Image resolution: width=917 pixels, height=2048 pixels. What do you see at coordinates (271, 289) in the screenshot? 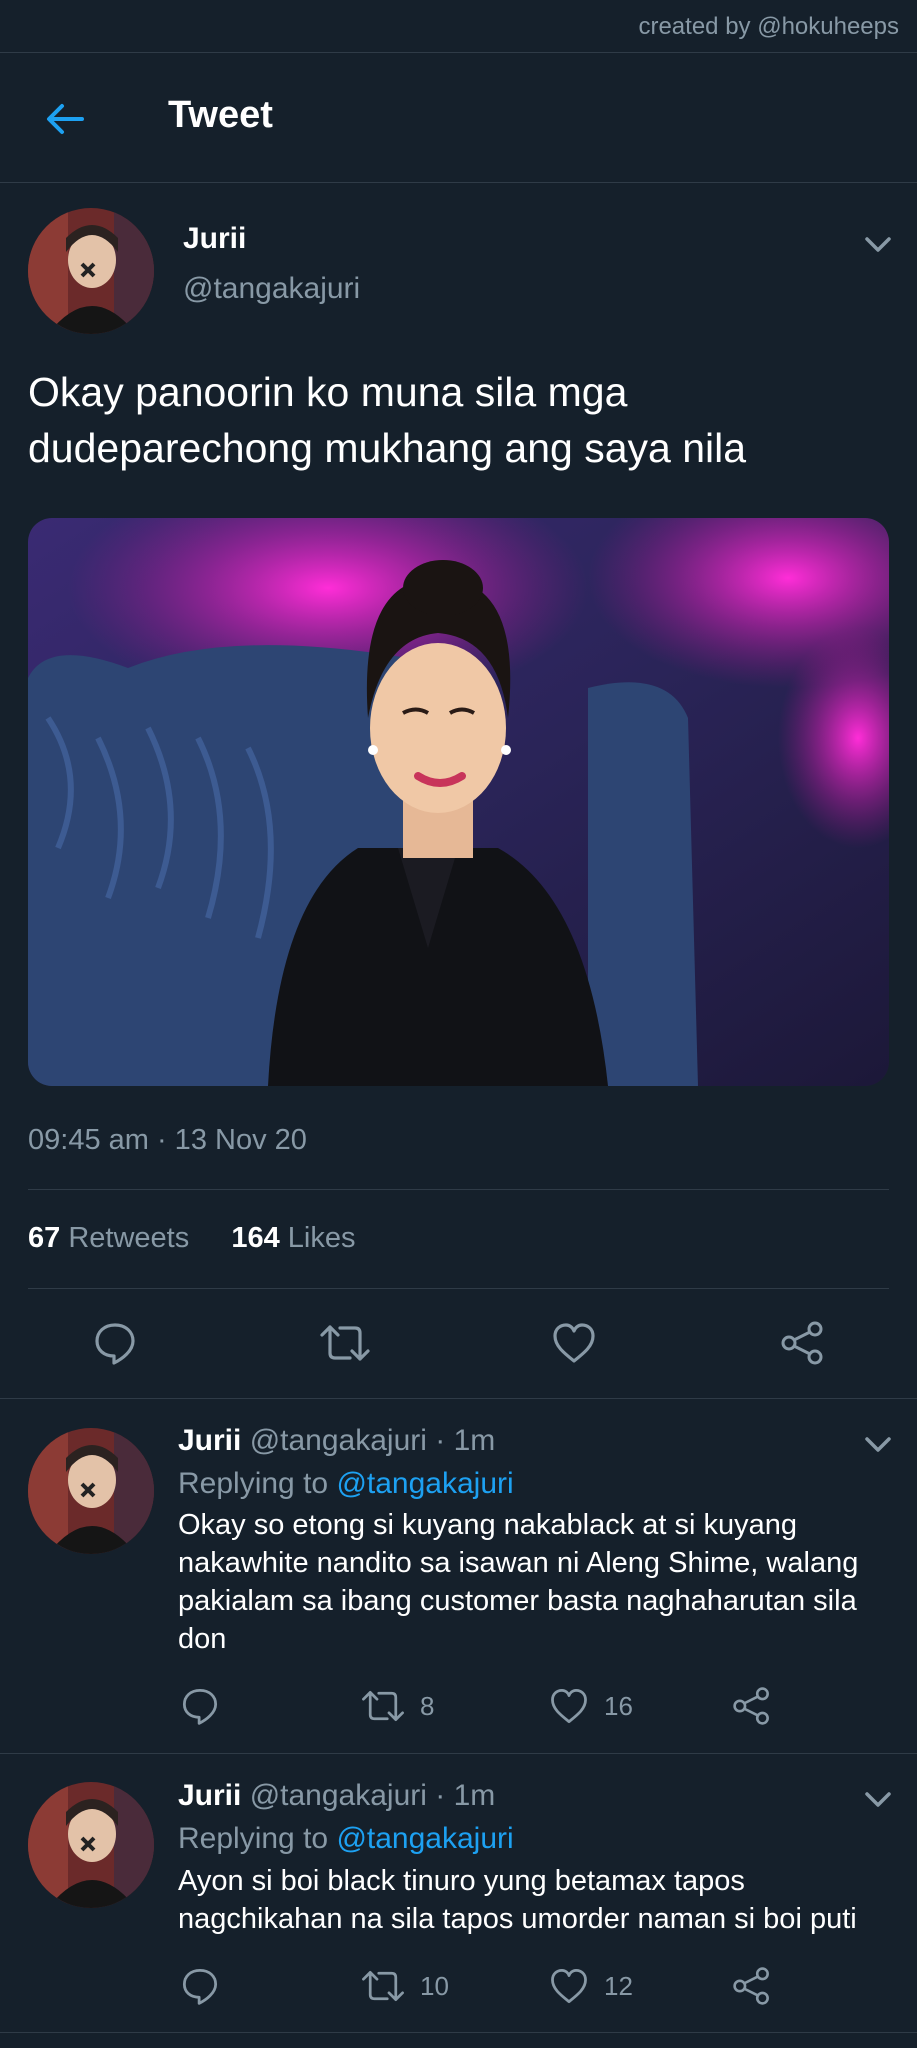
I see `author-handle: @tangakajuri` at bounding box center [271, 289].